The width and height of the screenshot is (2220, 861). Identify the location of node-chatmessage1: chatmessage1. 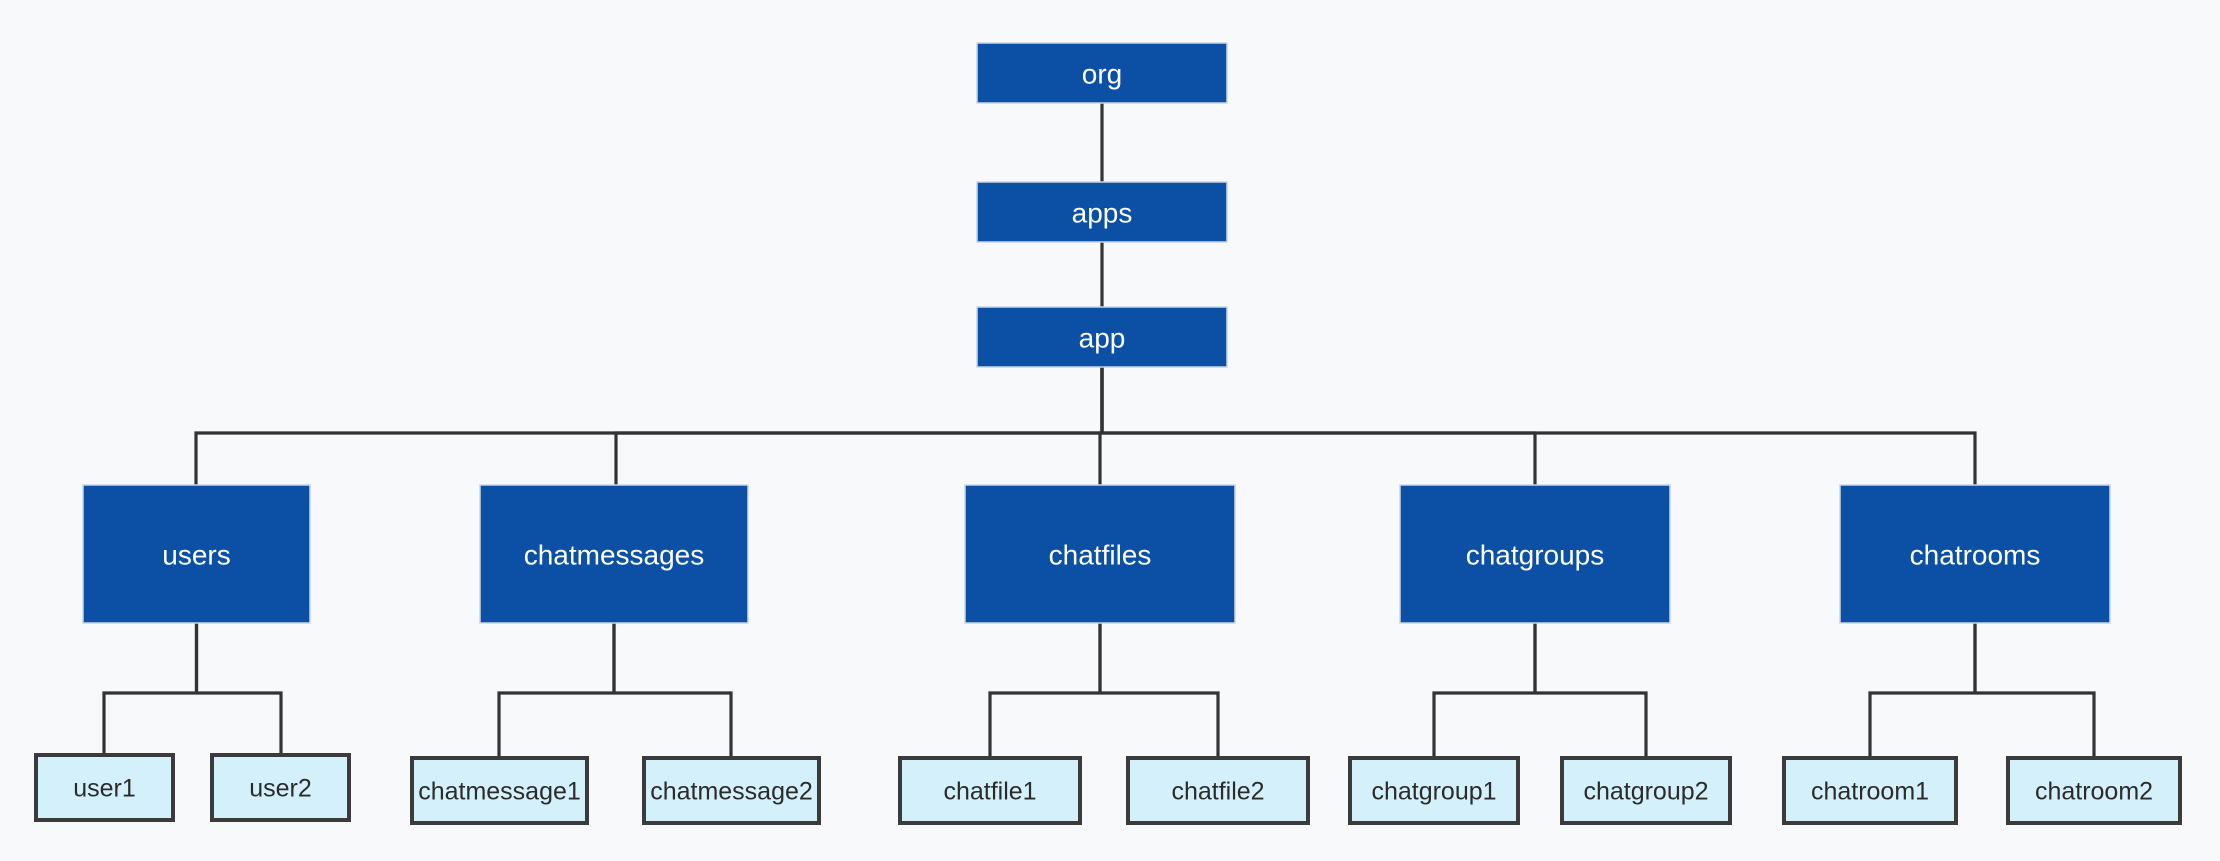
(499, 790).